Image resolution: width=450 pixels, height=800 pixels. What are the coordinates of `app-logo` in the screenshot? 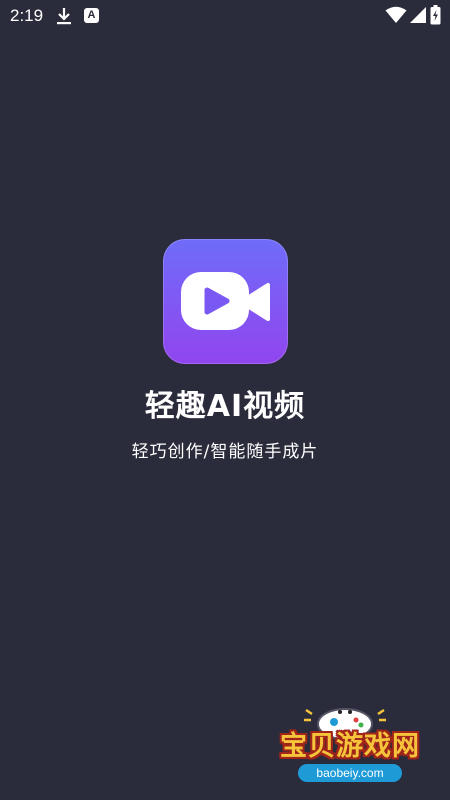 It's located at (225, 301).